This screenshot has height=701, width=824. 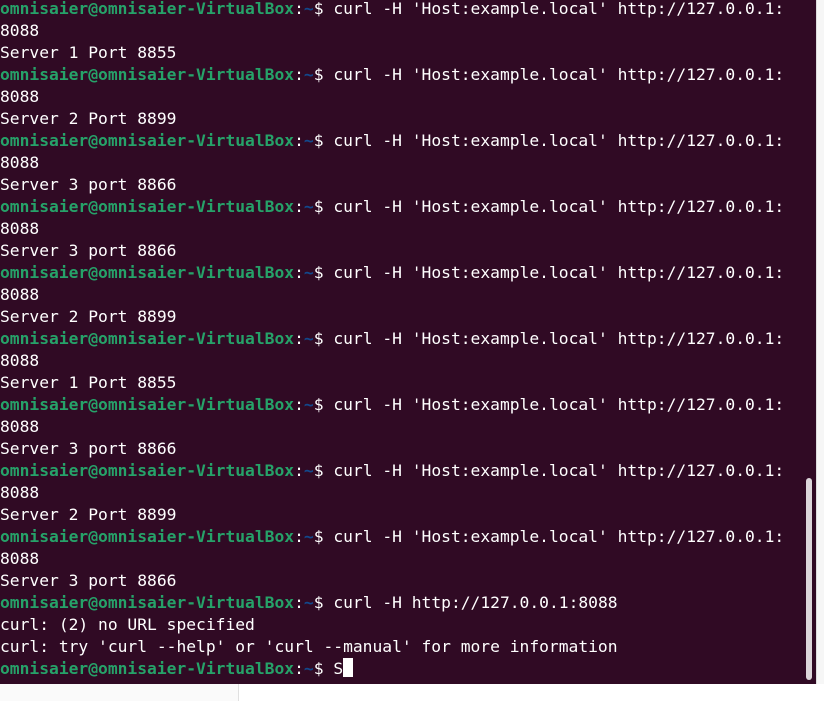 What do you see at coordinates (333, 668) in the screenshot?
I see `command-text: S` at bounding box center [333, 668].